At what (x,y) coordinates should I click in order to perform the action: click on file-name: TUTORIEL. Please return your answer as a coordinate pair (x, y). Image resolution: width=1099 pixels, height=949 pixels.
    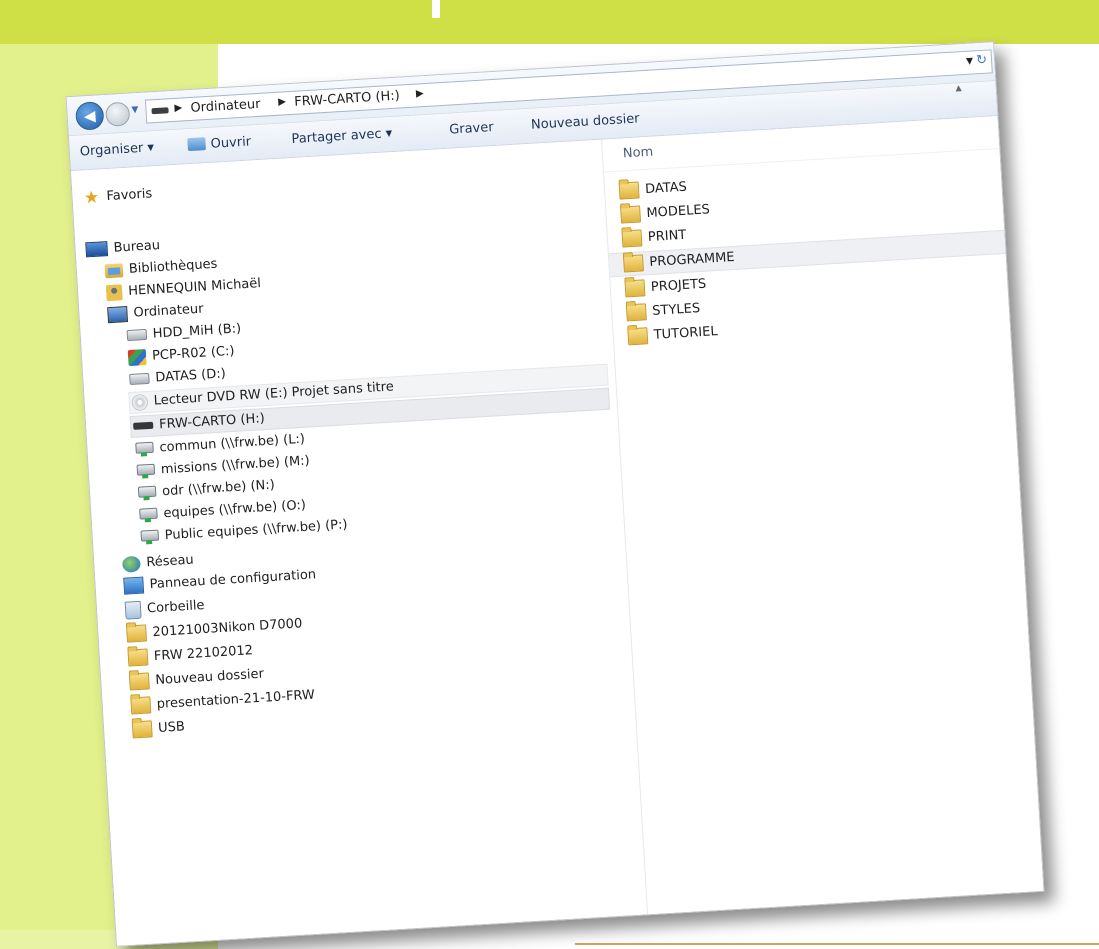
    Looking at the image, I should click on (686, 333).